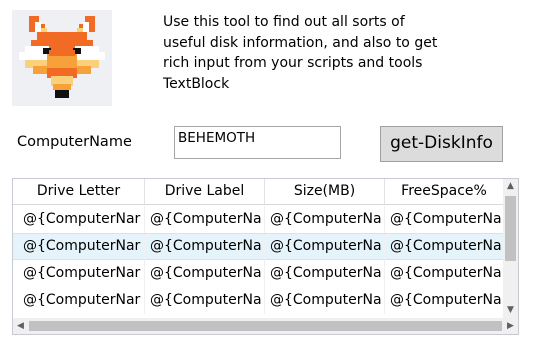  Describe the element at coordinates (74, 142) in the screenshot. I see `computer-name-label: ComputerName` at that location.